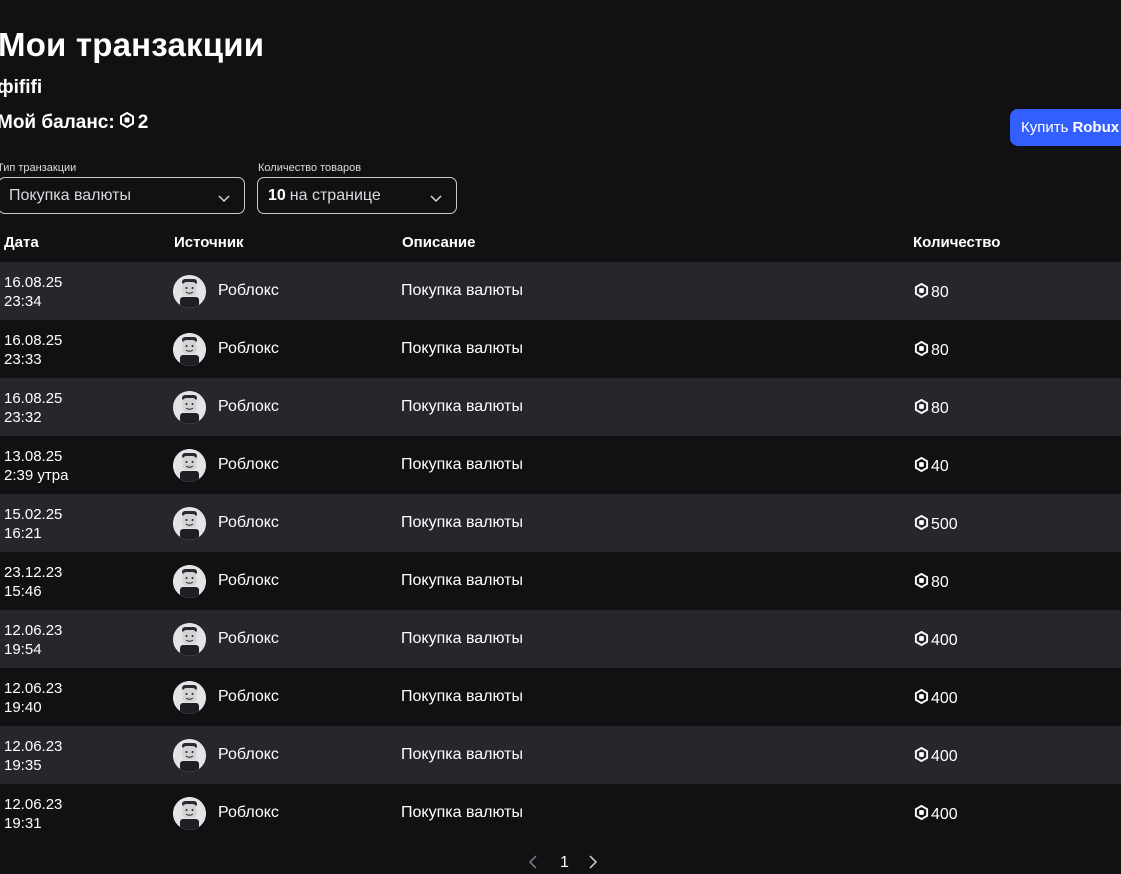 The height and width of the screenshot is (874, 1121). I want to click on items-count-label: Количество товаров, so click(310, 168).